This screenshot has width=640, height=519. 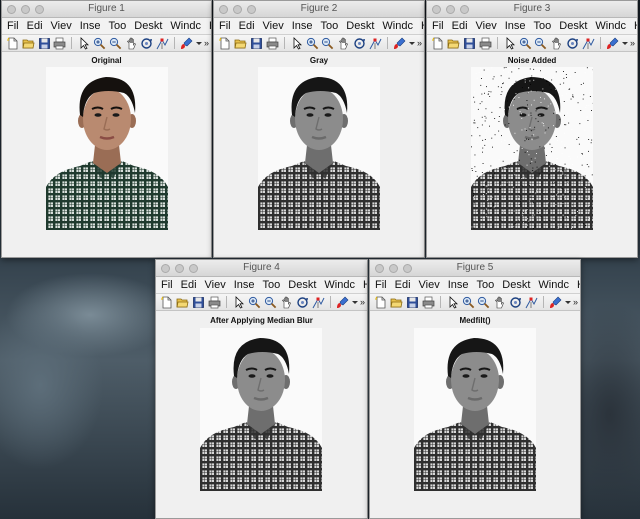 I want to click on title-bar: Figure 3, so click(x=532, y=9).